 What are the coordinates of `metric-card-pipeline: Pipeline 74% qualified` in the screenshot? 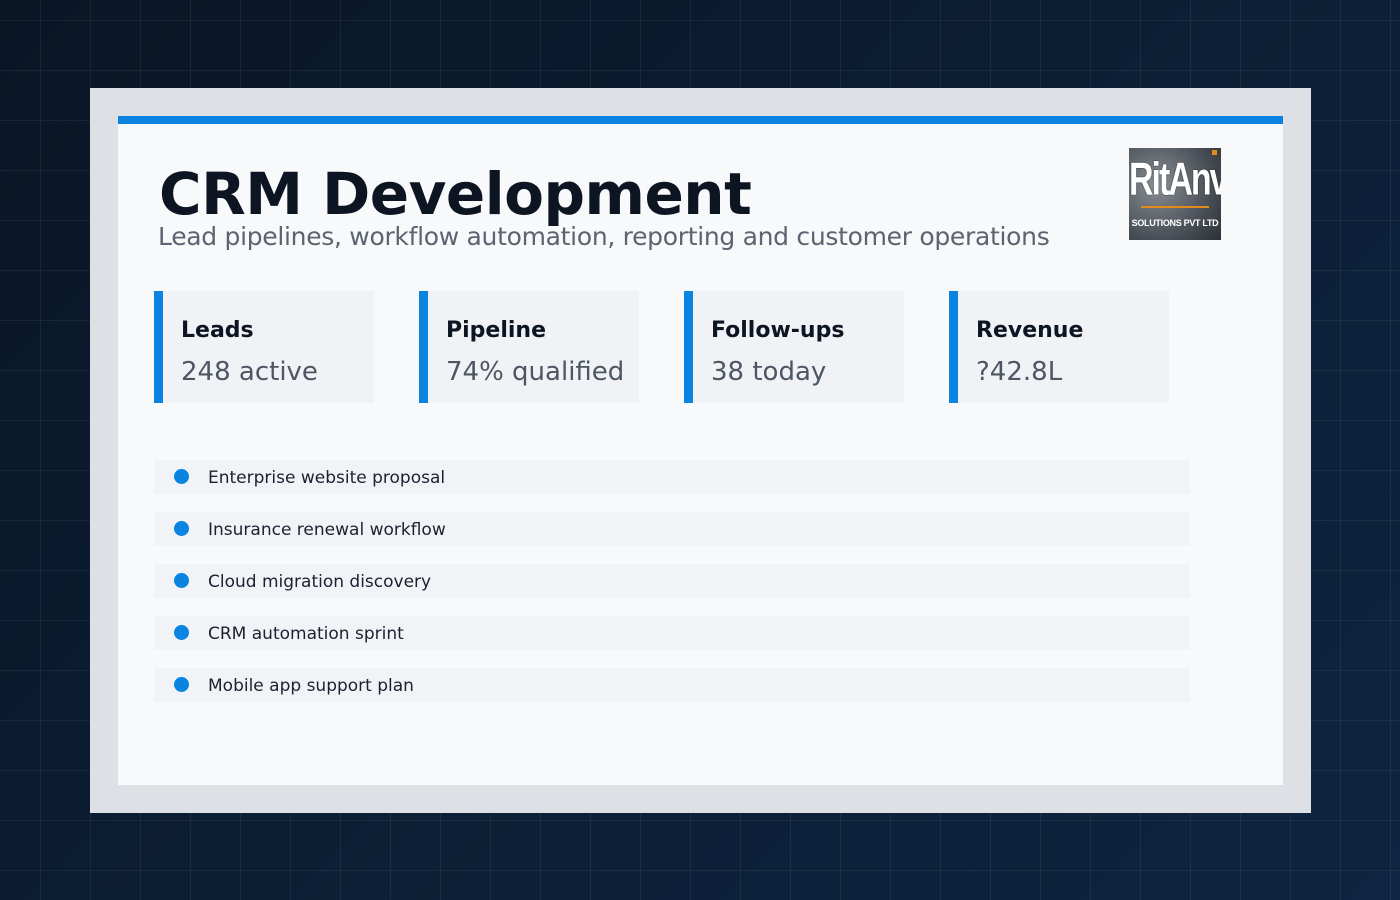 It's located at (529, 347).